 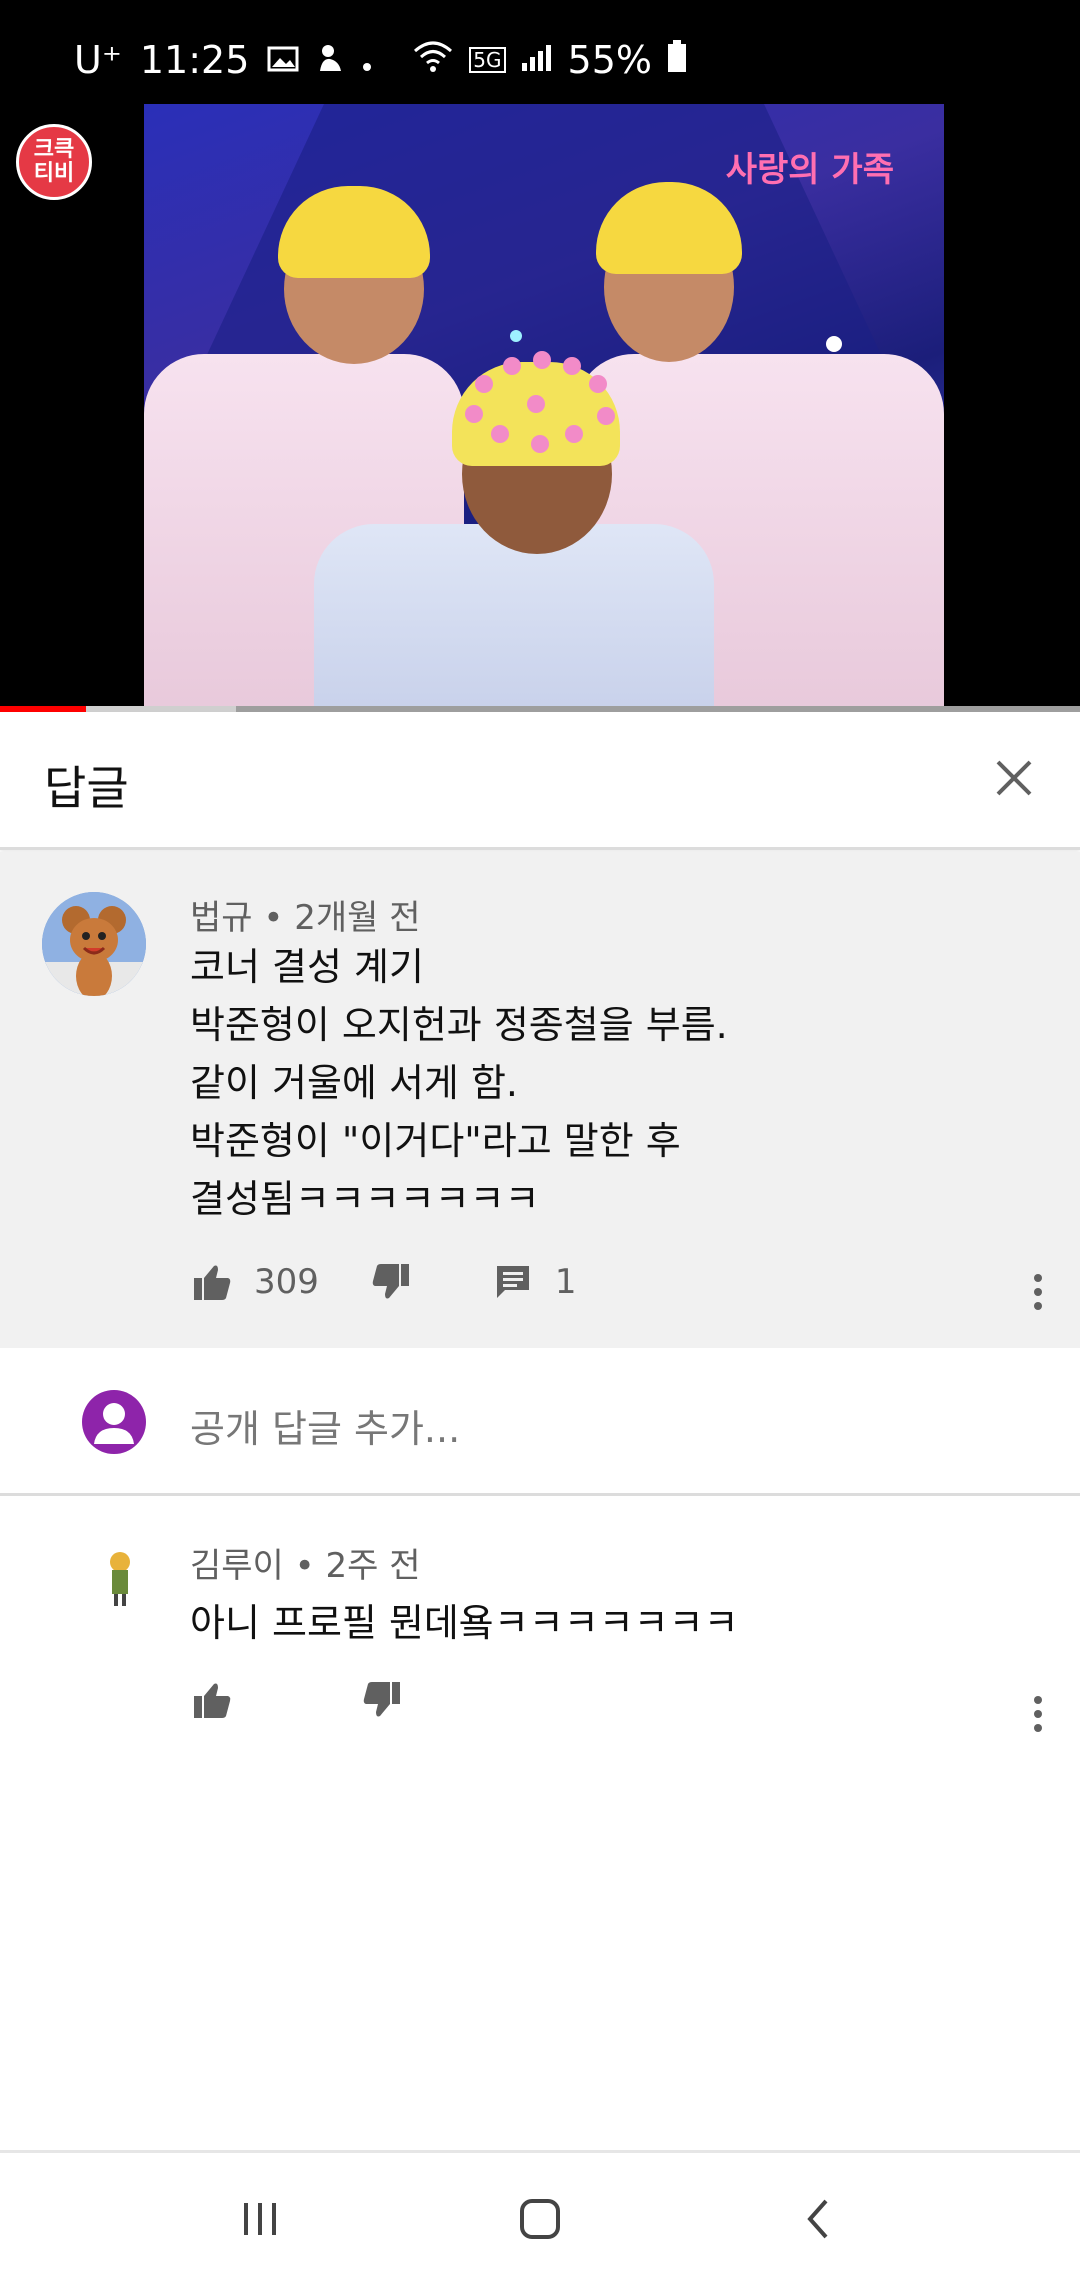 What do you see at coordinates (194, 60) in the screenshot?
I see `clock: 11:25` at bounding box center [194, 60].